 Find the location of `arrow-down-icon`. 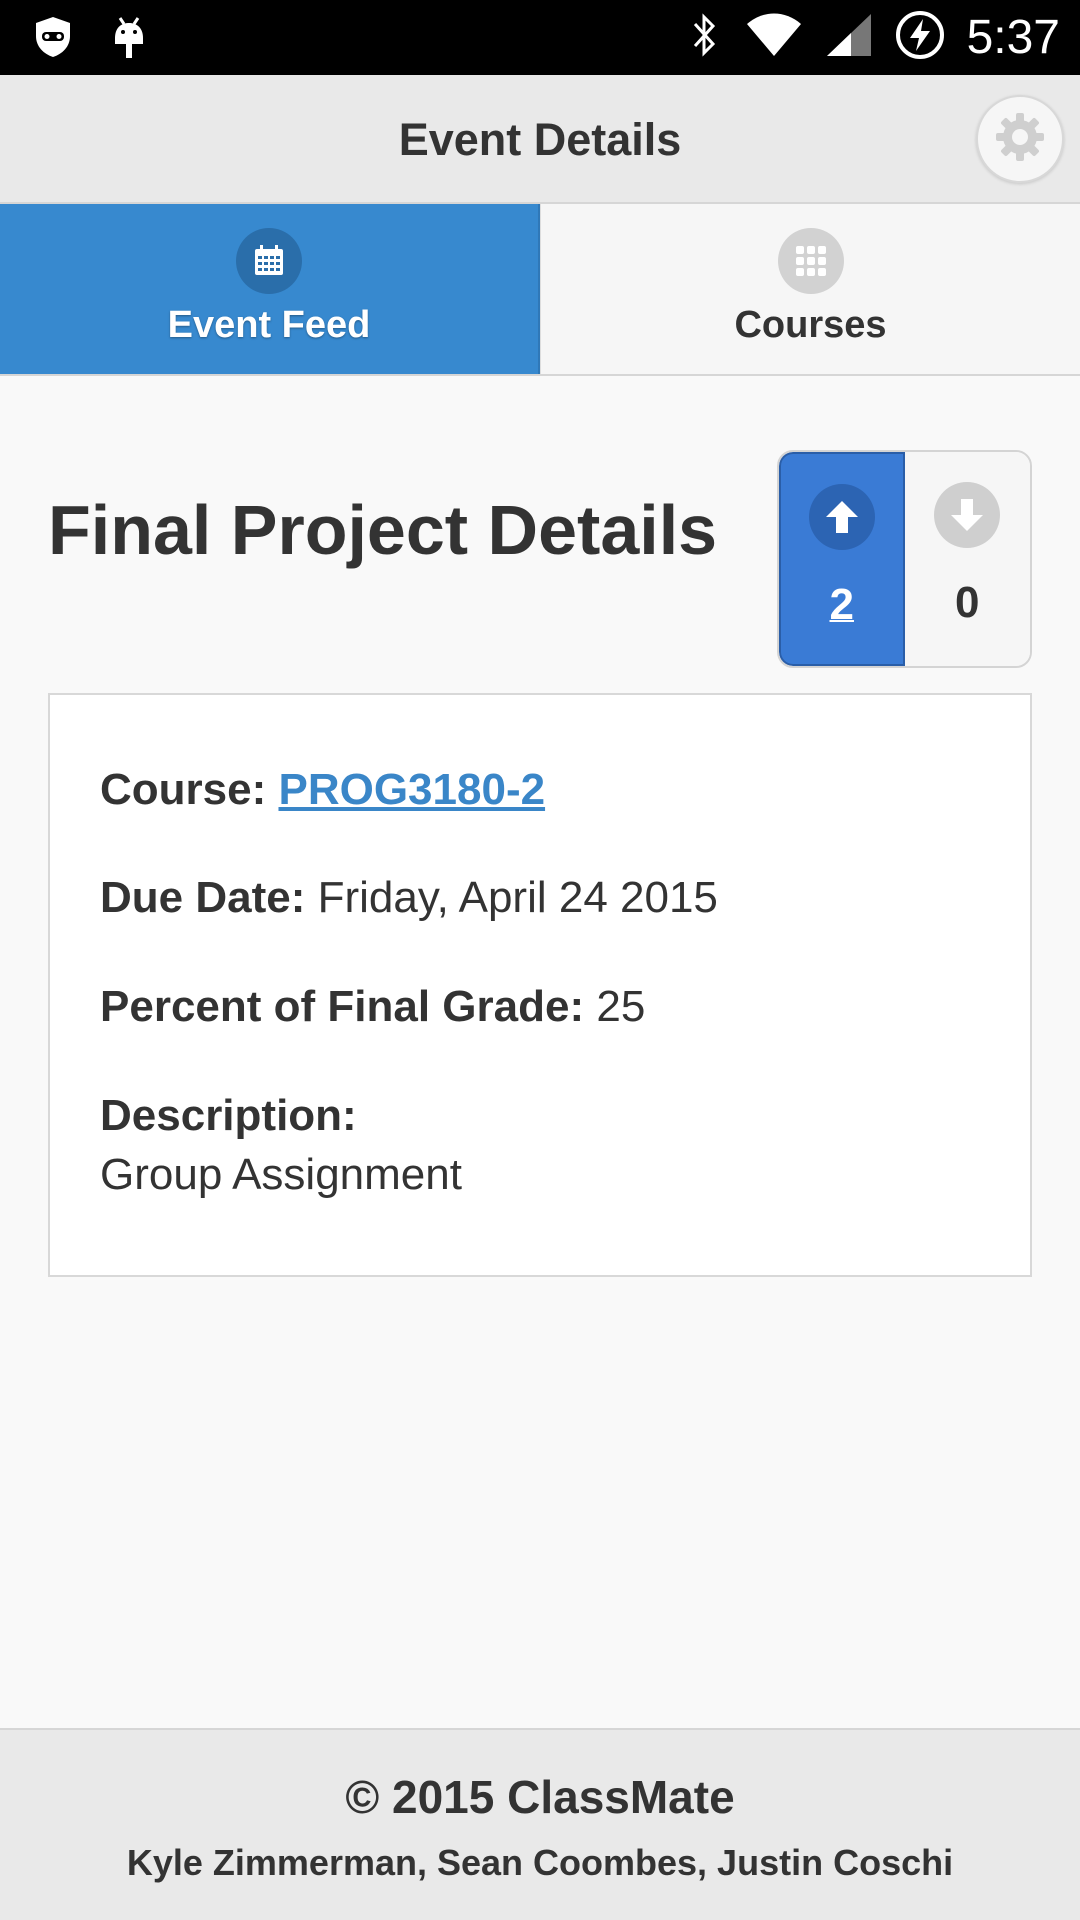

arrow-down-icon is located at coordinates (967, 515).